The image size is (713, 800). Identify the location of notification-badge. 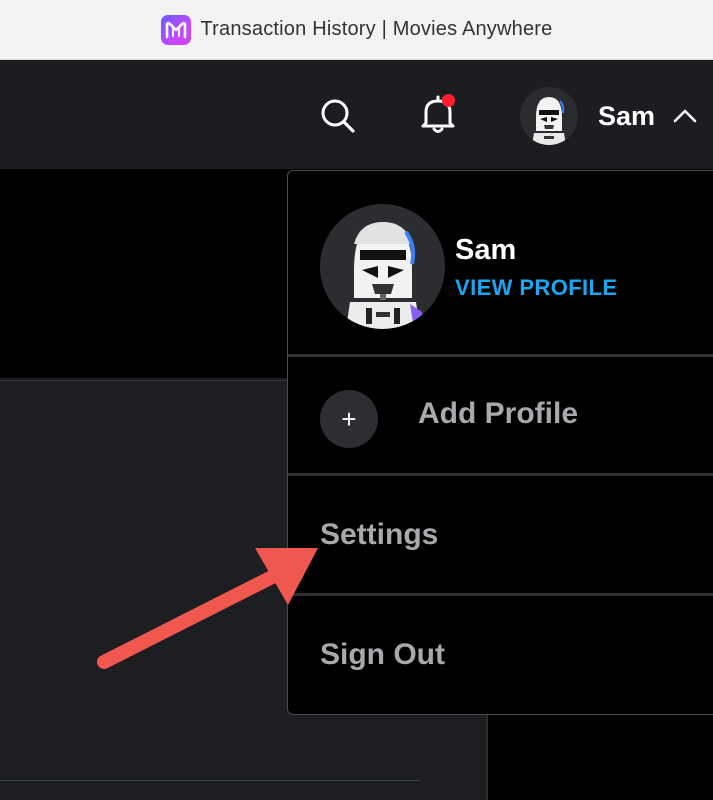
(448, 100).